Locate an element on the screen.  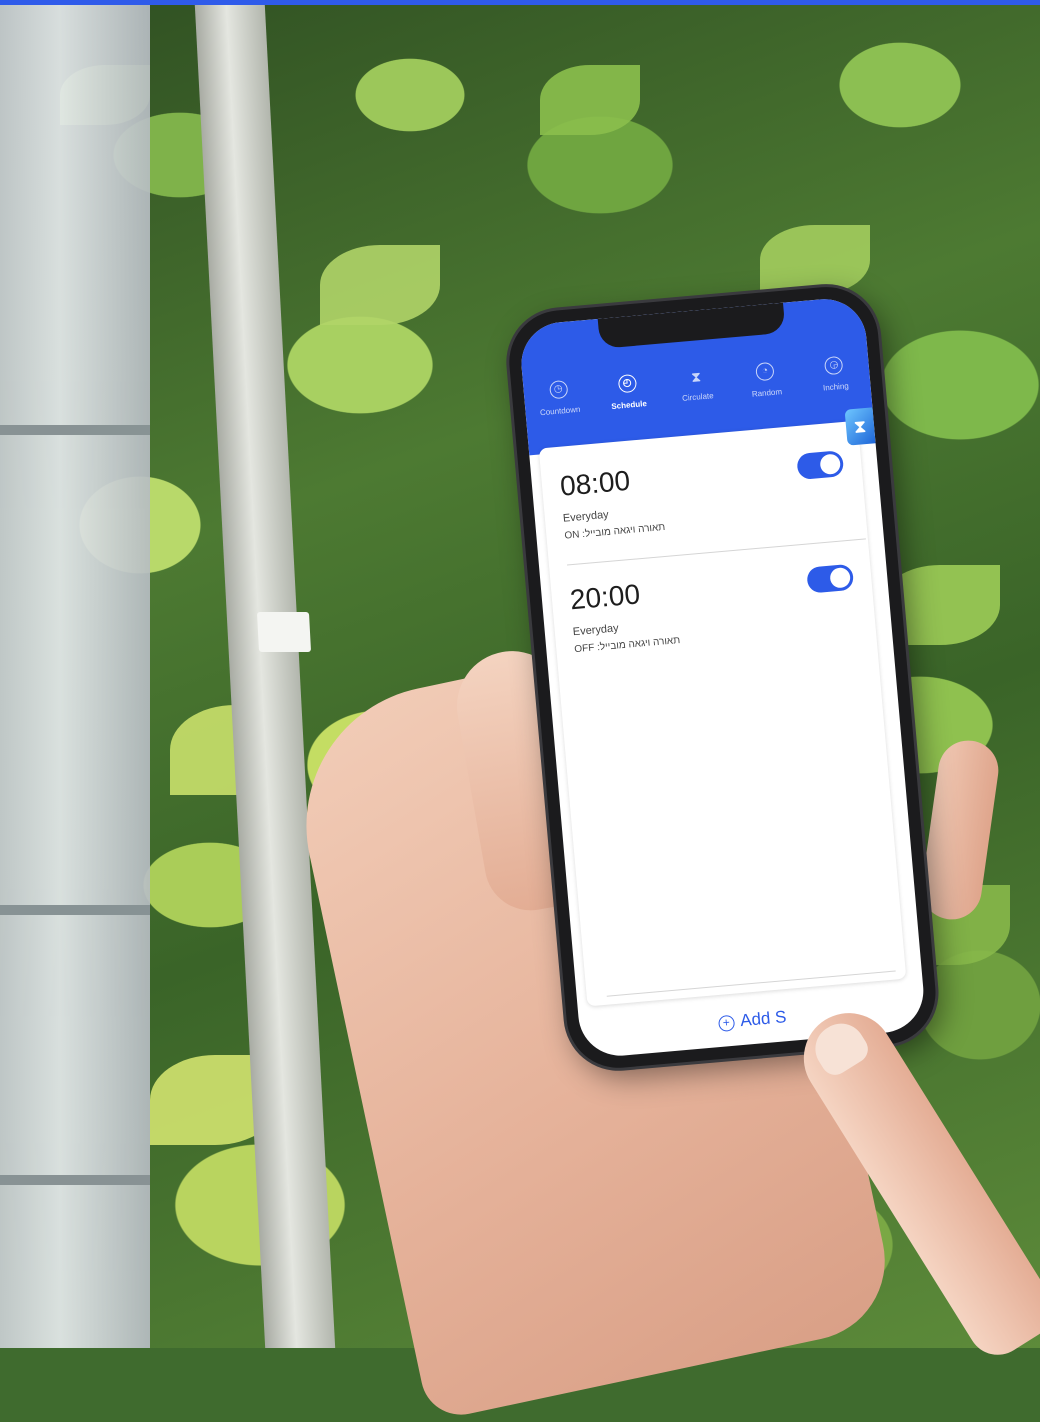
tab-circulate: ⧗ Circulate is located at coordinates (696, 386).